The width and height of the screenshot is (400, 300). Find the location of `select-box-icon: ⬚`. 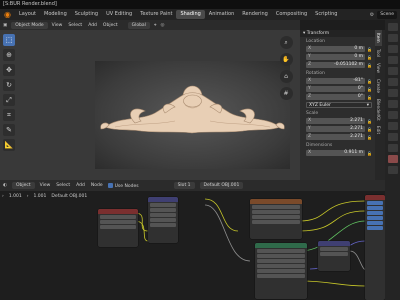

select-box-icon: ⬚ is located at coordinates (9, 40).